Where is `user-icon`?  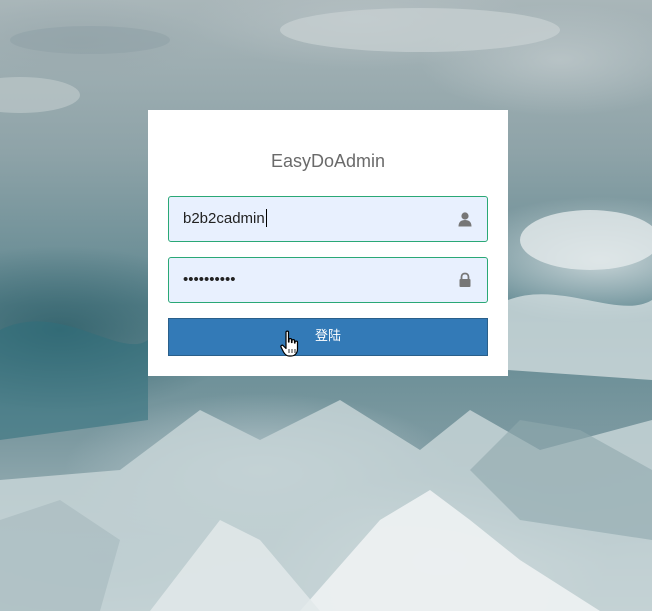 user-icon is located at coordinates (465, 219).